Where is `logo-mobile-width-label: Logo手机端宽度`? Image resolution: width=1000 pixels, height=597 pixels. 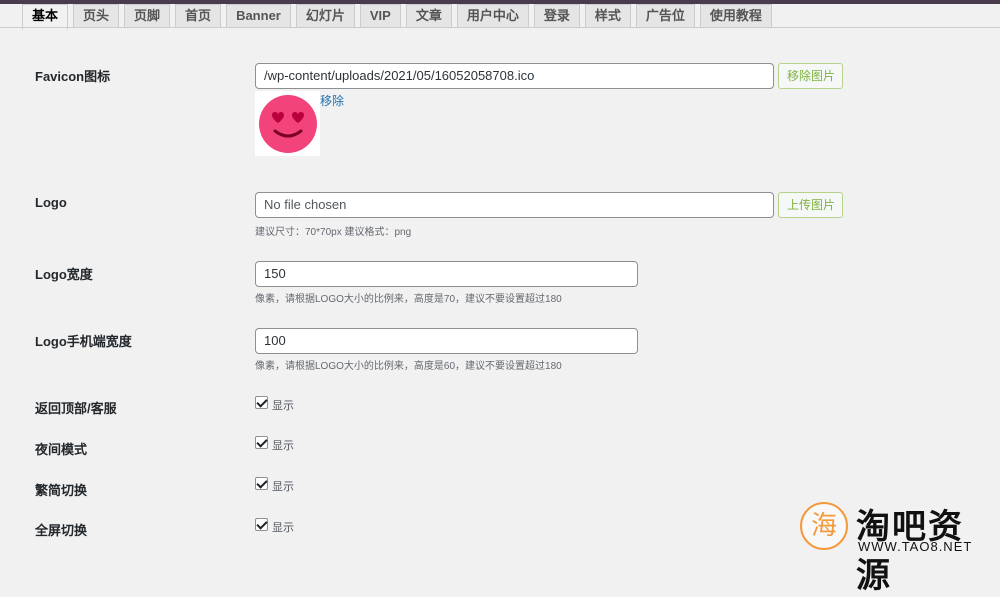 logo-mobile-width-label: Logo手机端宽度 is located at coordinates (83, 341).